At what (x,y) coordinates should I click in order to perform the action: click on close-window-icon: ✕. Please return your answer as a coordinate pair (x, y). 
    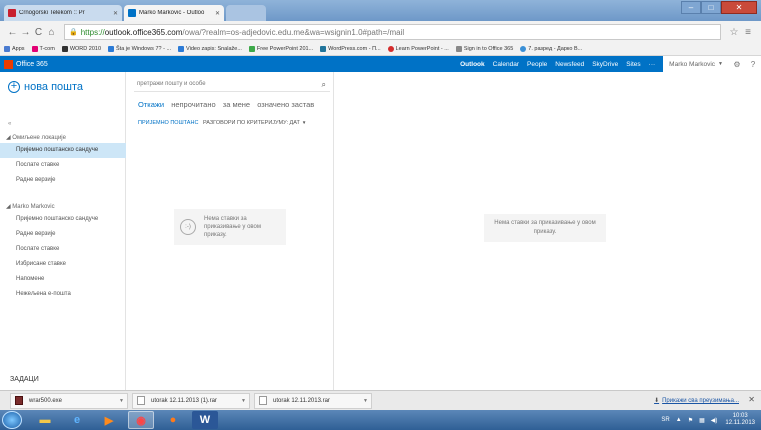
    Looking at the image, I should click on (739, 7).